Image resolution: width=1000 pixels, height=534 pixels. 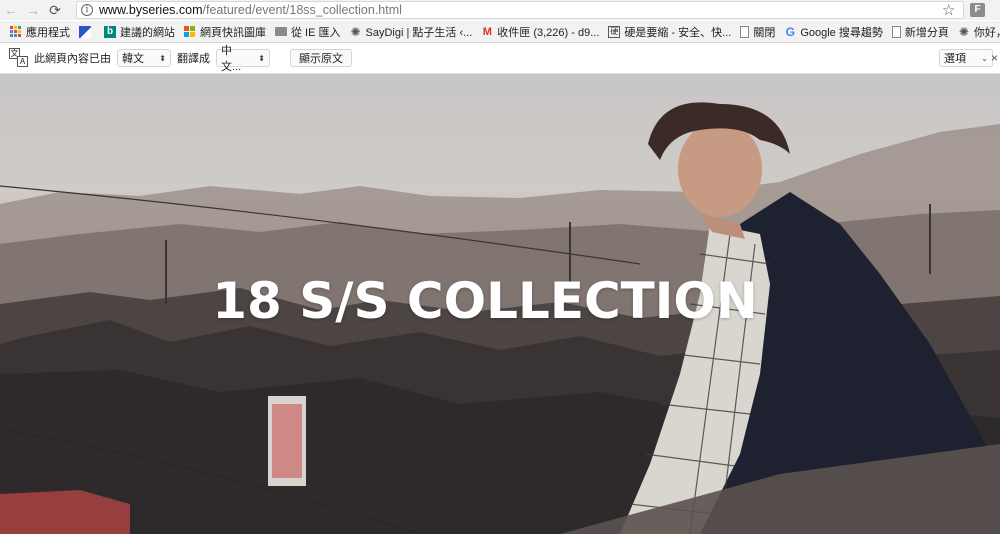 I want to click on folder-icon, so click(x=281, y=31).